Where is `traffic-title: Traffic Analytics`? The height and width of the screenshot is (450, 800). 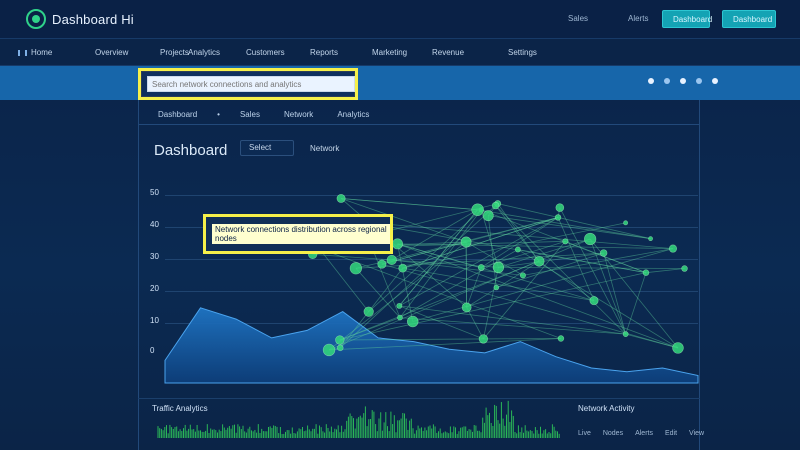 traffic-title: Traffic Analytics is located at coordinates (180, 408).